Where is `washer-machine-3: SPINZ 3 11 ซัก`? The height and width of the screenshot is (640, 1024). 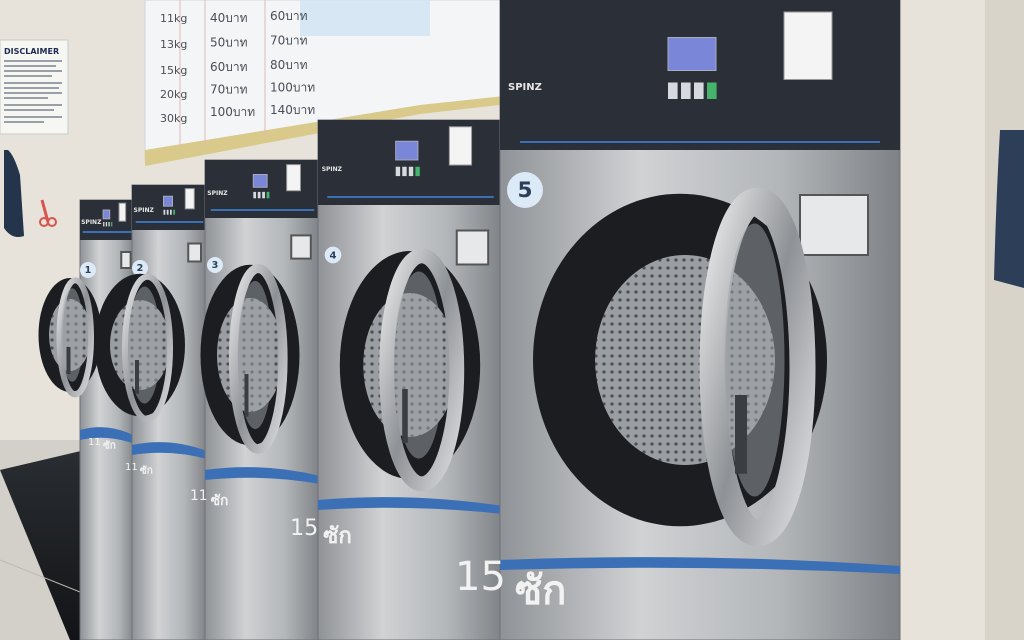 washer-machine-3: SPINZ 3 11 ซัก is located at coordinates (255, 399).